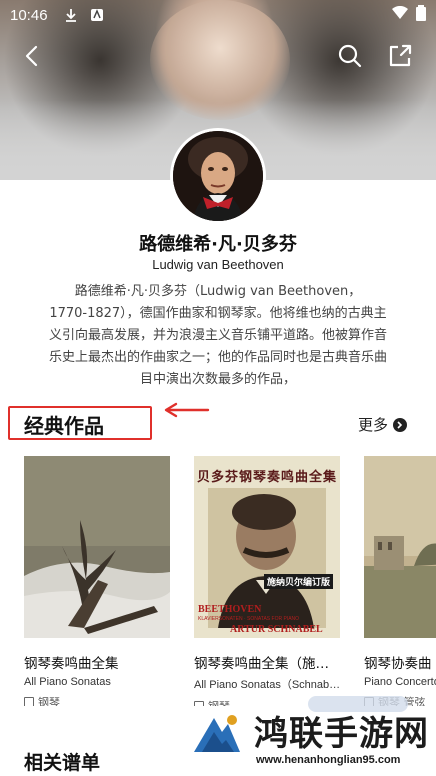 This screenshot has width=436, height=776. I want to click on bio-line: 乐史上最杰出的作曲家之一；他的作品同时也是古典音乐曲, so click(217, 357).